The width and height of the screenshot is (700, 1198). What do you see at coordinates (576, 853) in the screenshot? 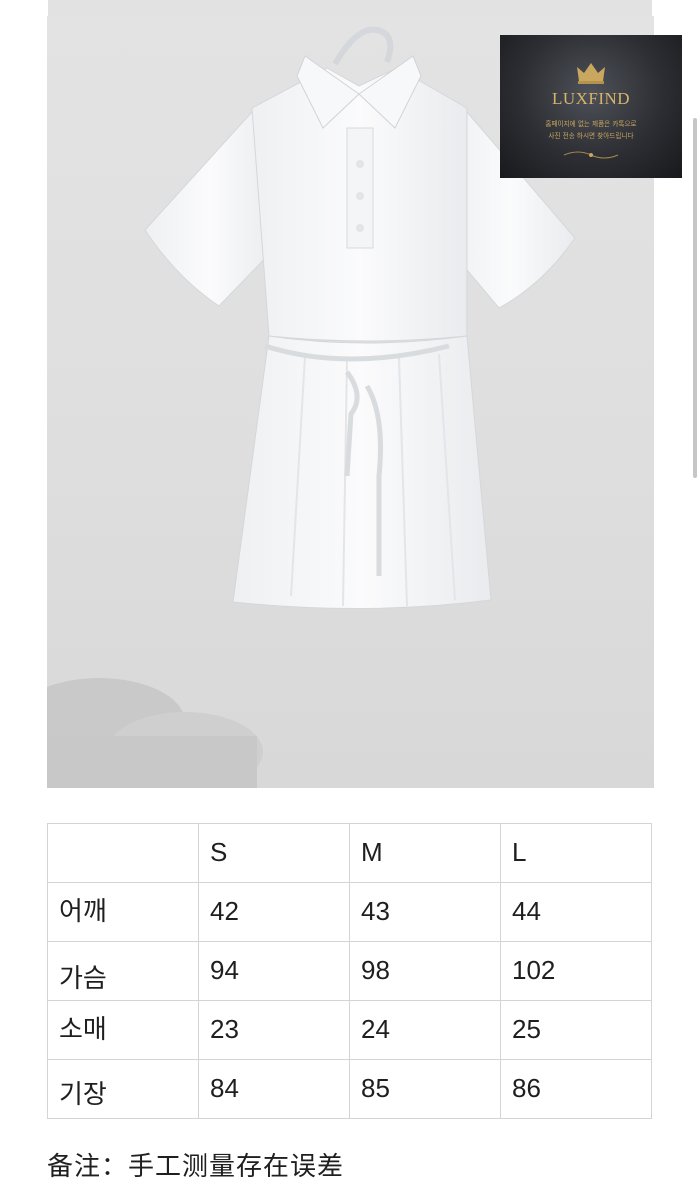
I see `size-header-l: L` at bounding box center [576, 853].